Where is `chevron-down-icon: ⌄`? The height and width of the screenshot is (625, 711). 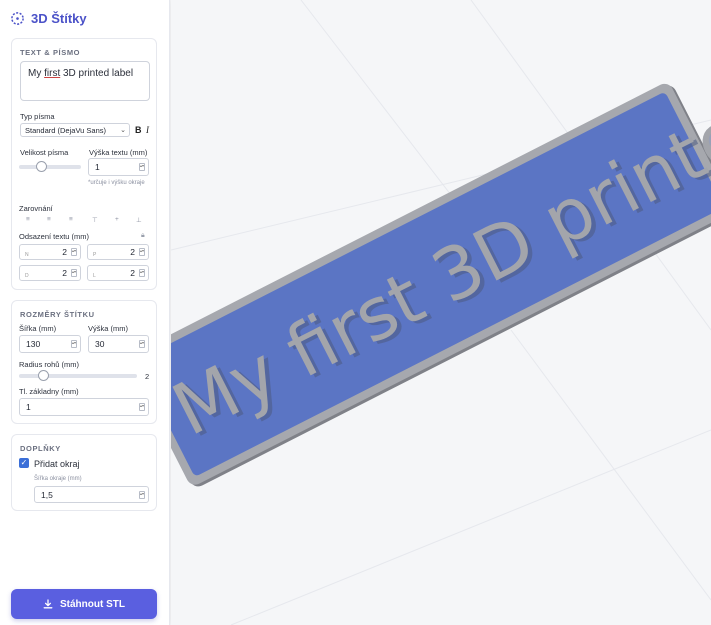
chevron-down-icon: ⌄ is located at coordinates (123, 130).